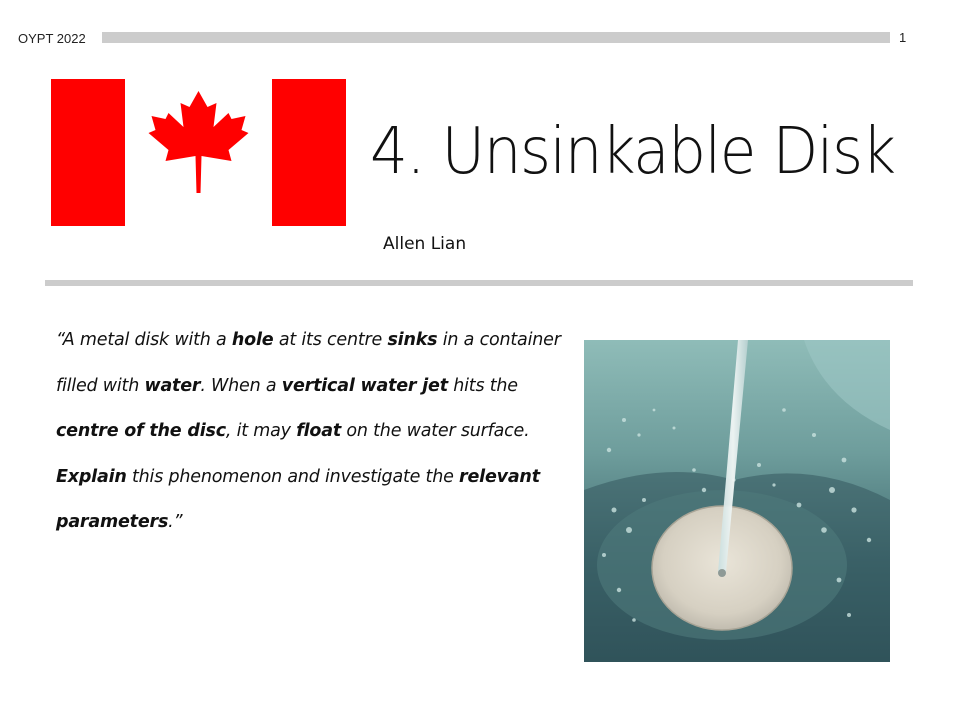 The image size is (960, 720). Describe the element at coordinates (252, 340) in the screenshot. I see `problem-keyword: hole` at that location.